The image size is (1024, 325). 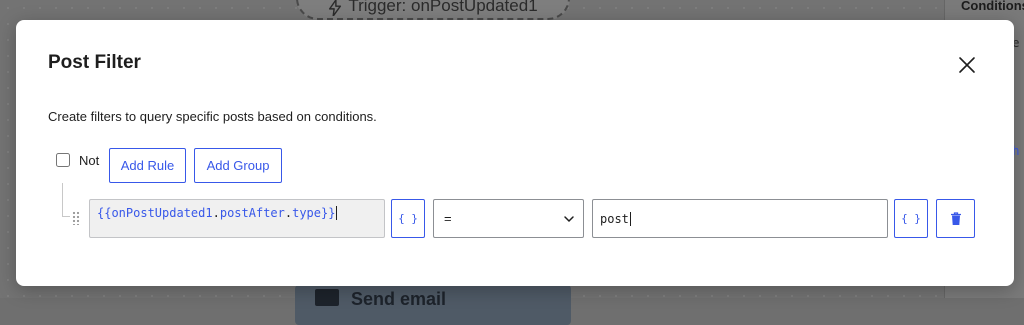 I want to click on trigger-node-label: Trigger: onPostUpdated1, so click(x=443, y=7).